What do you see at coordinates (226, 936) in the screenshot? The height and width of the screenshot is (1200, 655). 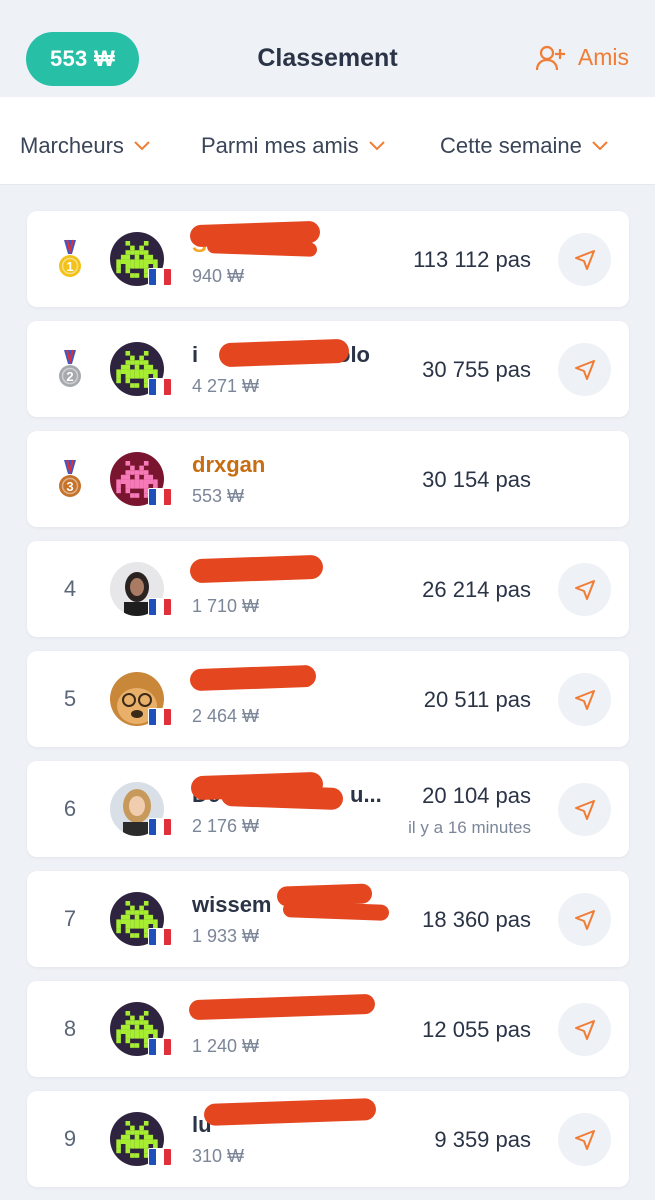 I see `player-coins: 1 933 ₩` at bounding box center [226, 936].